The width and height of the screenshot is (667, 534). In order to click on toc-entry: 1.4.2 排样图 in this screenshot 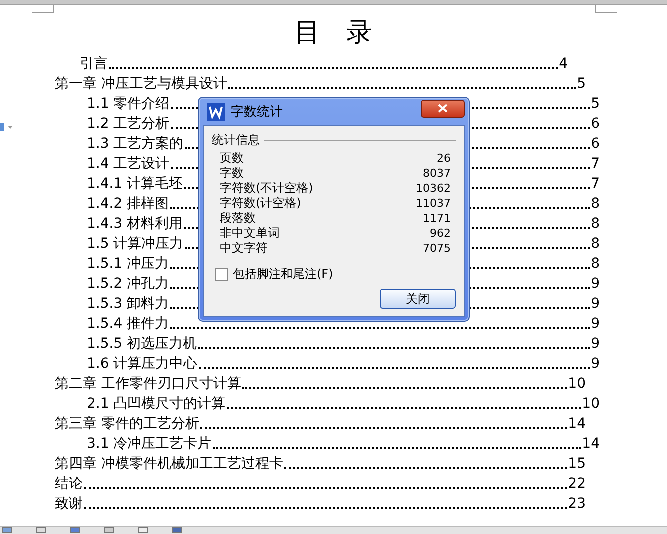, I will do `click(128, 204)`.